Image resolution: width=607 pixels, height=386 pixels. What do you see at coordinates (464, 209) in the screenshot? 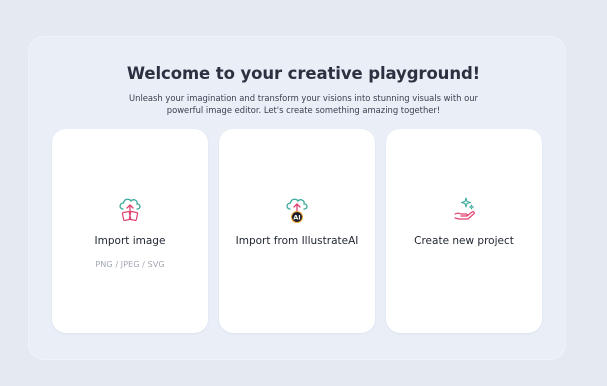
I see `hand-sparkle-icon` at bounding box center [464, 209].